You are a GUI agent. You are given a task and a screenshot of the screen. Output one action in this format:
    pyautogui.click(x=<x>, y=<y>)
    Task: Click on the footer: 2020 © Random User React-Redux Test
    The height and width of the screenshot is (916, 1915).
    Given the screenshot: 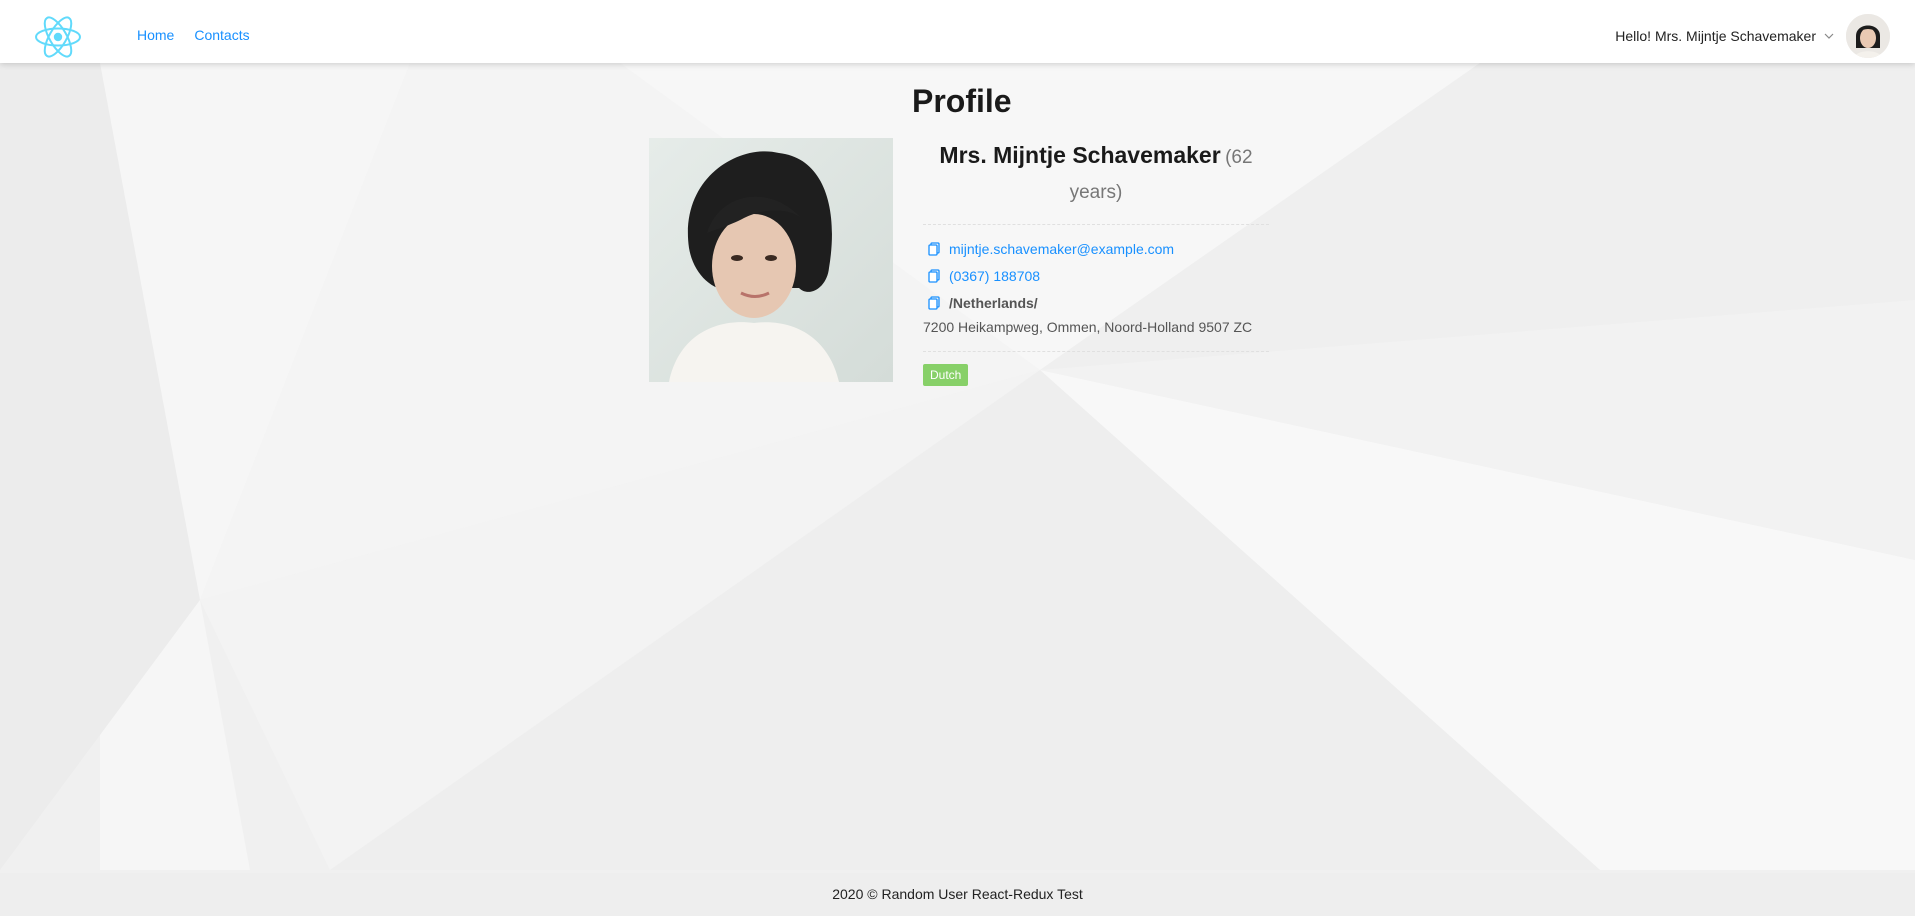 What is the action you would take?
    pyautogui.click(x=957, y=894)
    